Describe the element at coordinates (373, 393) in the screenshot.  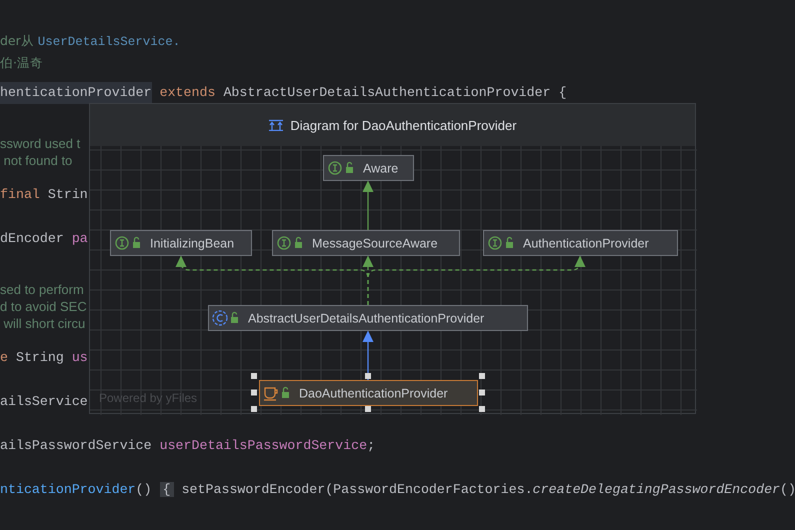
I see `node-label: DaoAuthenticationProvider` at that location.